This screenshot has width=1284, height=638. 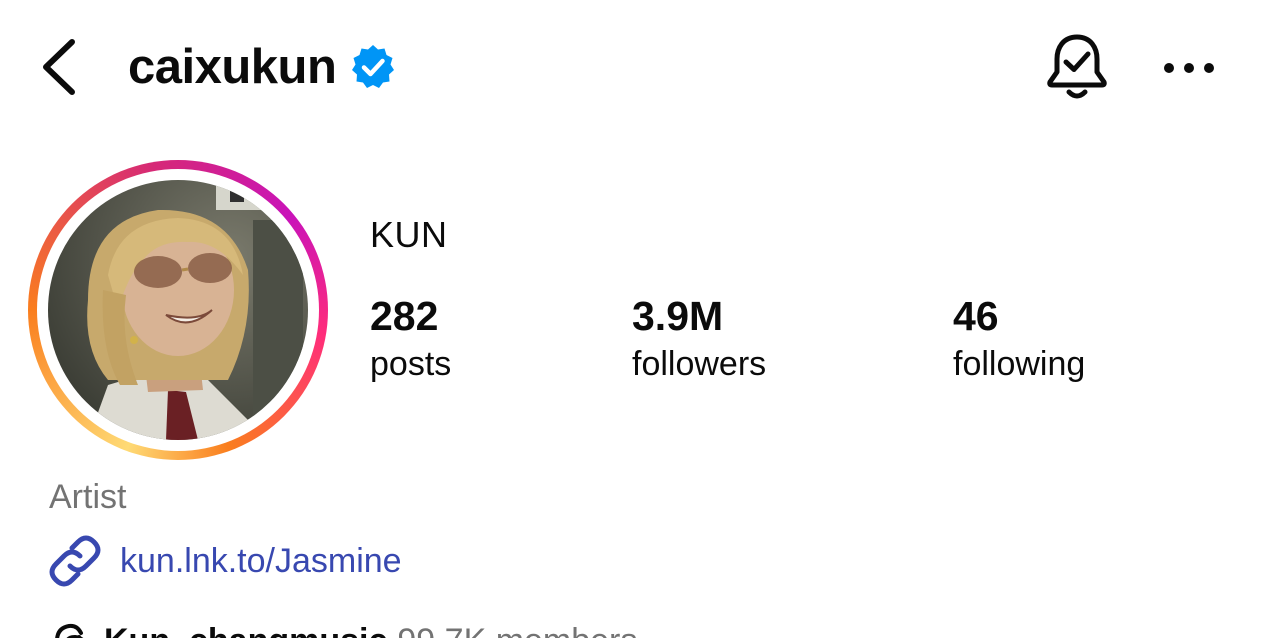 What do you see at coordinates (75, 561) in the screenshot?
I see `link-icon` at bounding box center [75, 561].